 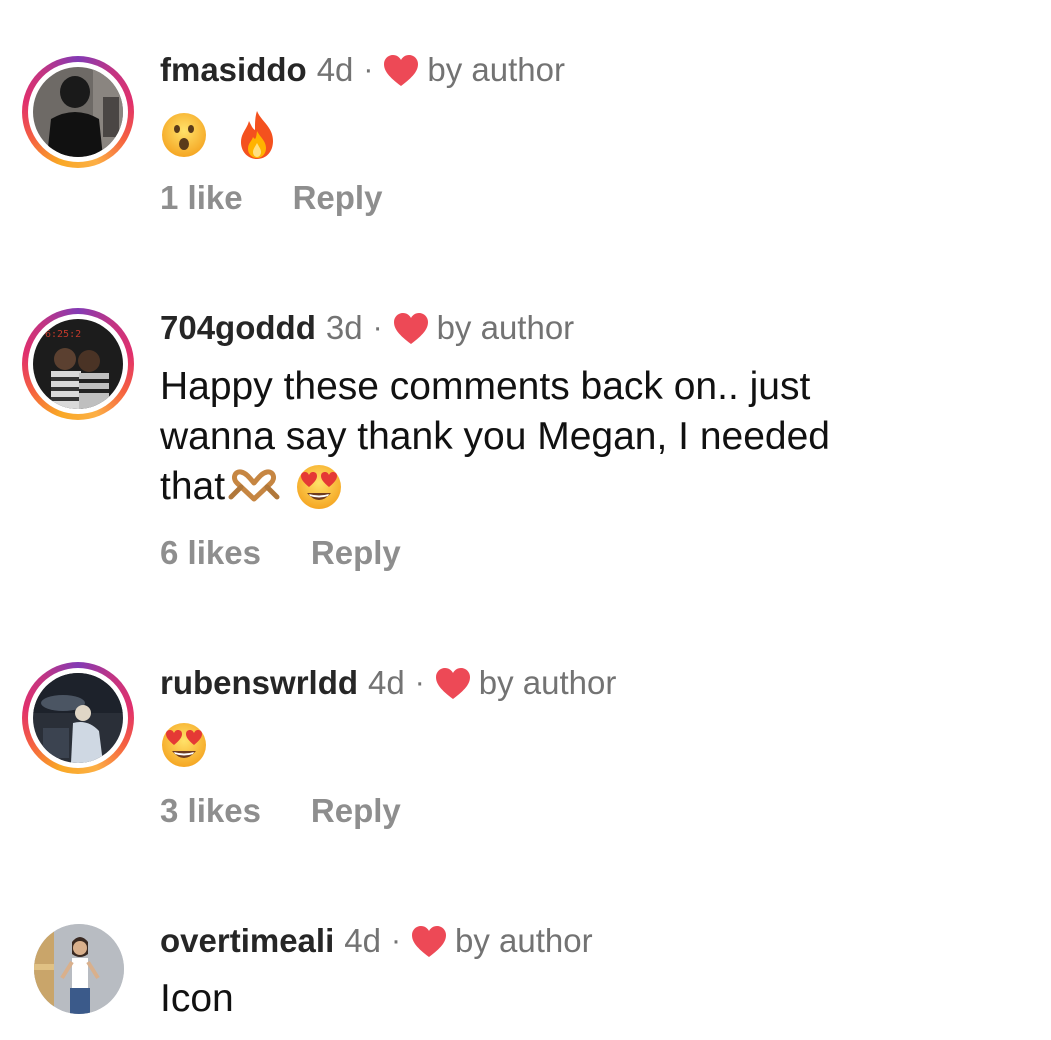 I want to click on fire-emoji, so click(x=256, y=134).